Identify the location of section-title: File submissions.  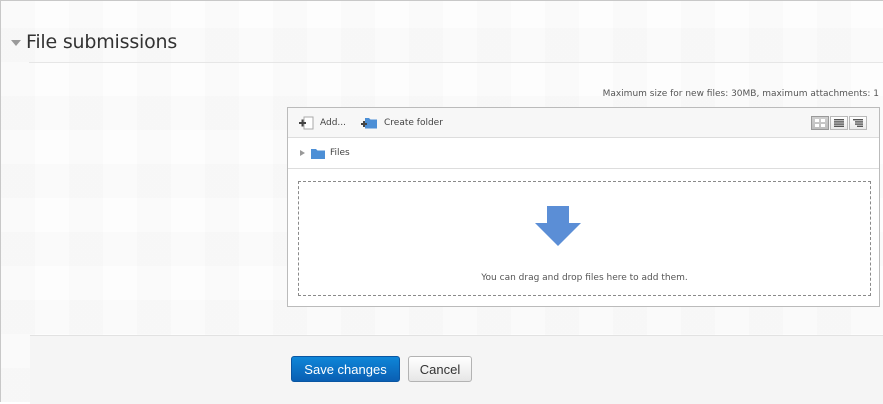
(102, 42).